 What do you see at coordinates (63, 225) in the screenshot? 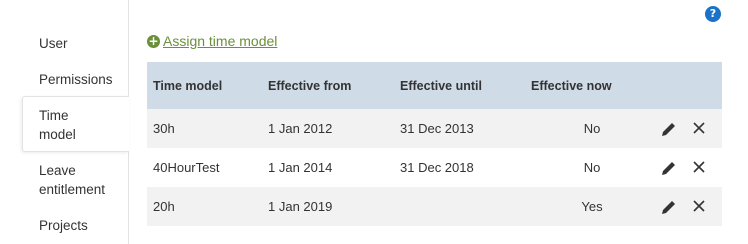
I see `sidebar-item-projects: Projects` at bounding box center [63, 225].